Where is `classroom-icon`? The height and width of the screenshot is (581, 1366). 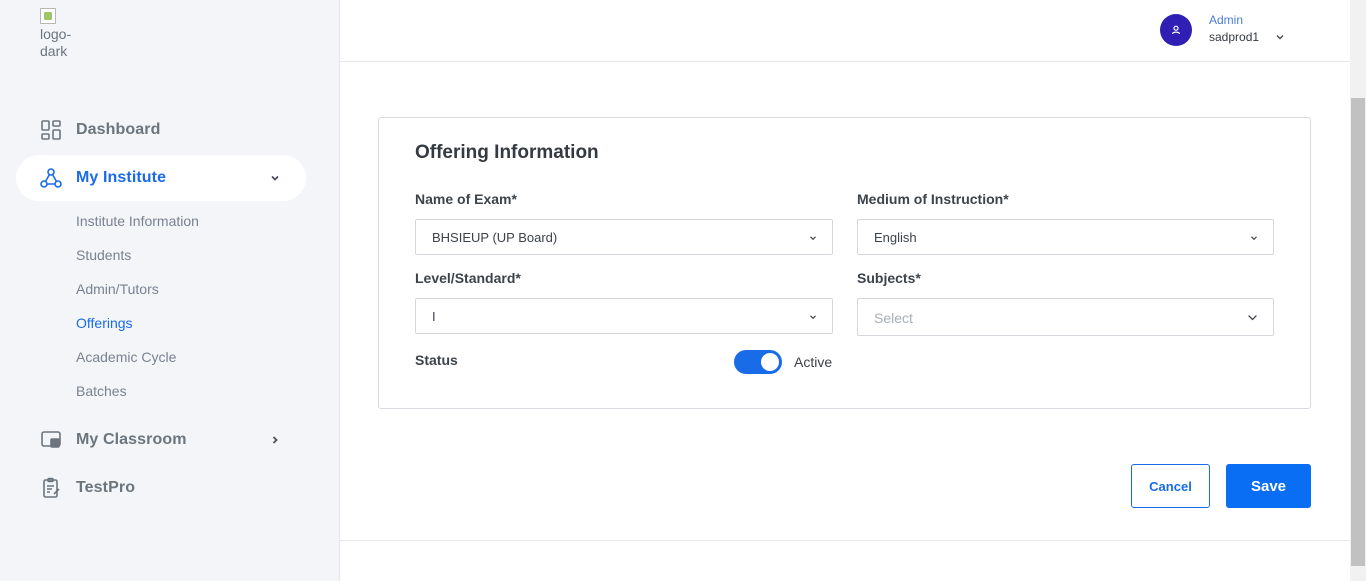 classroom-icon is located at coordinates (51, 439).